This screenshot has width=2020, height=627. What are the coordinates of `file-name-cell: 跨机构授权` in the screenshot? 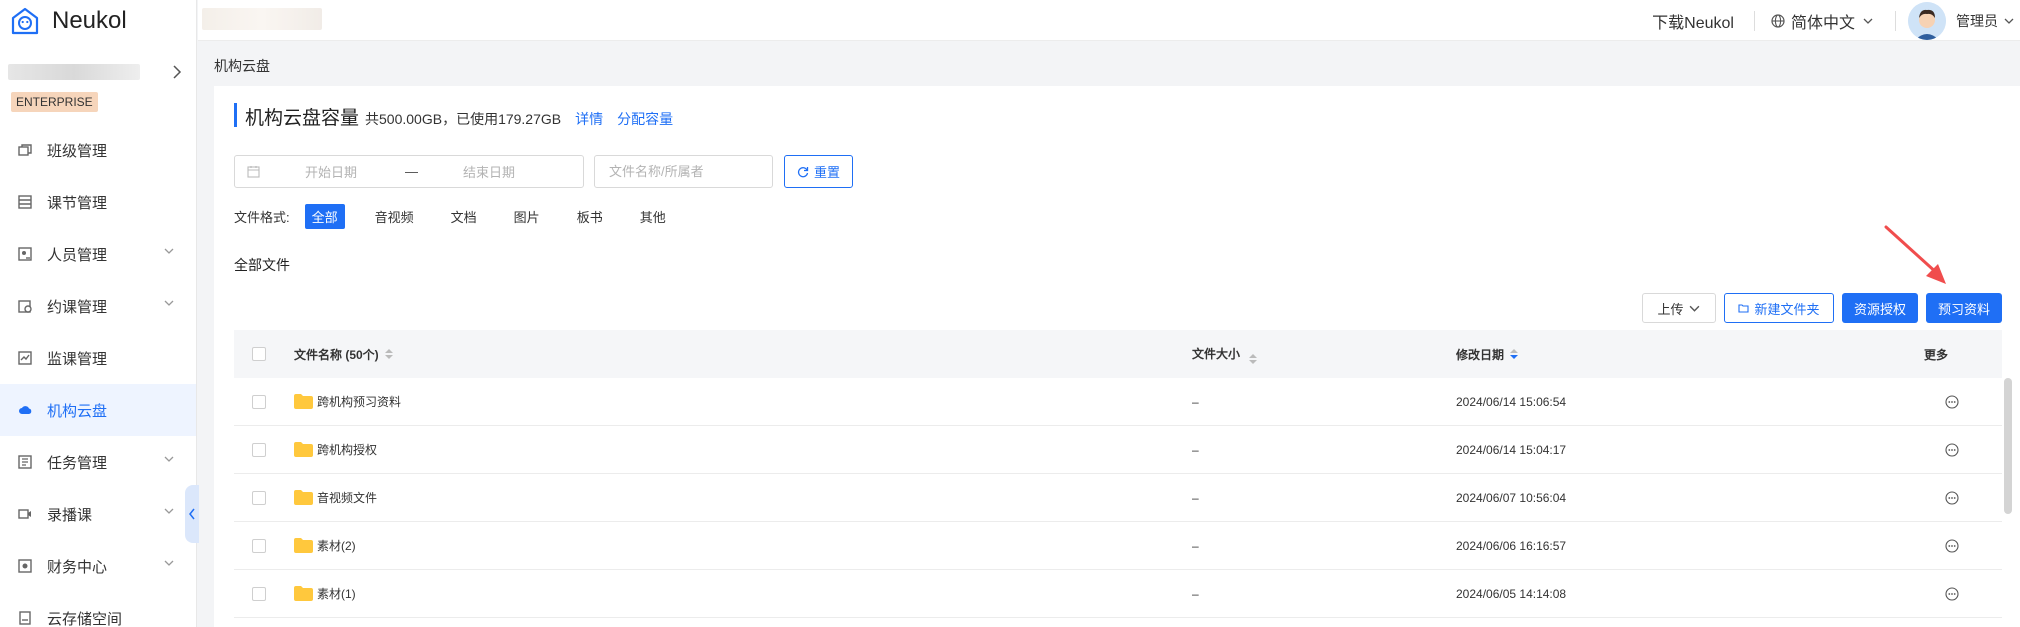 It's located at (335, 449).